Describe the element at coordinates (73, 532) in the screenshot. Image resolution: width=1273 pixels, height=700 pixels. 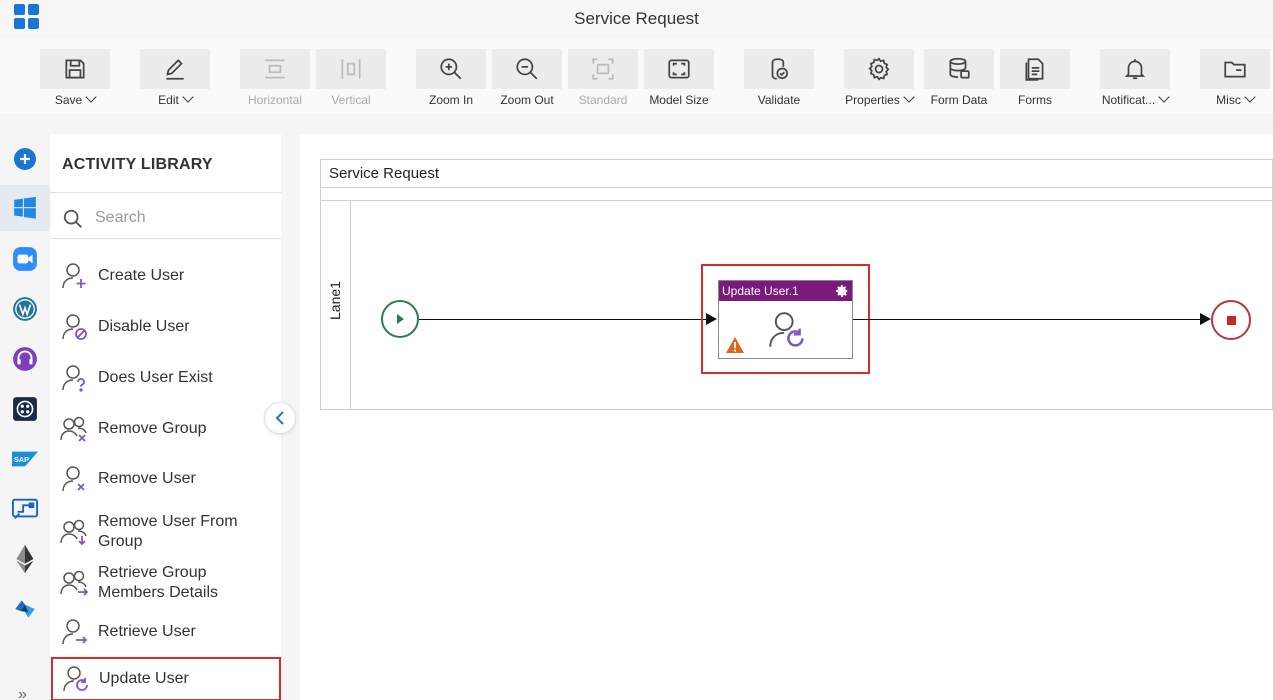
I see `group-user-remove-icon` at that location.